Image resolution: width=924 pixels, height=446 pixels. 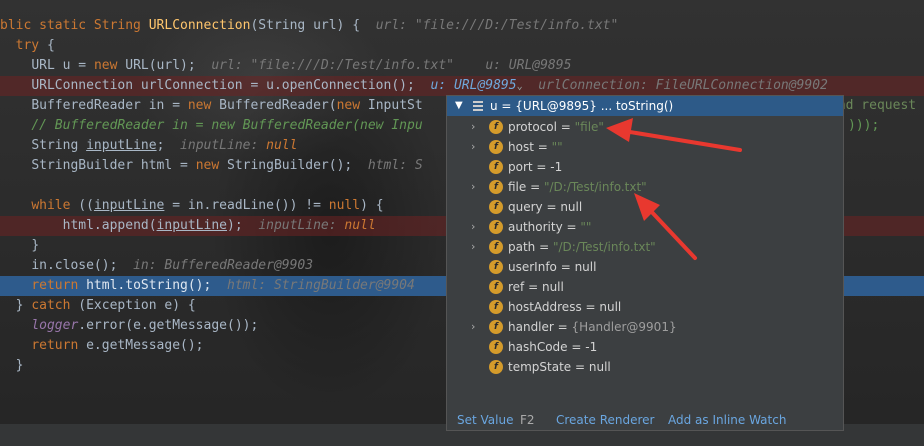 I want to click on field-text: protocol = "file", so click(x=556, y=127).